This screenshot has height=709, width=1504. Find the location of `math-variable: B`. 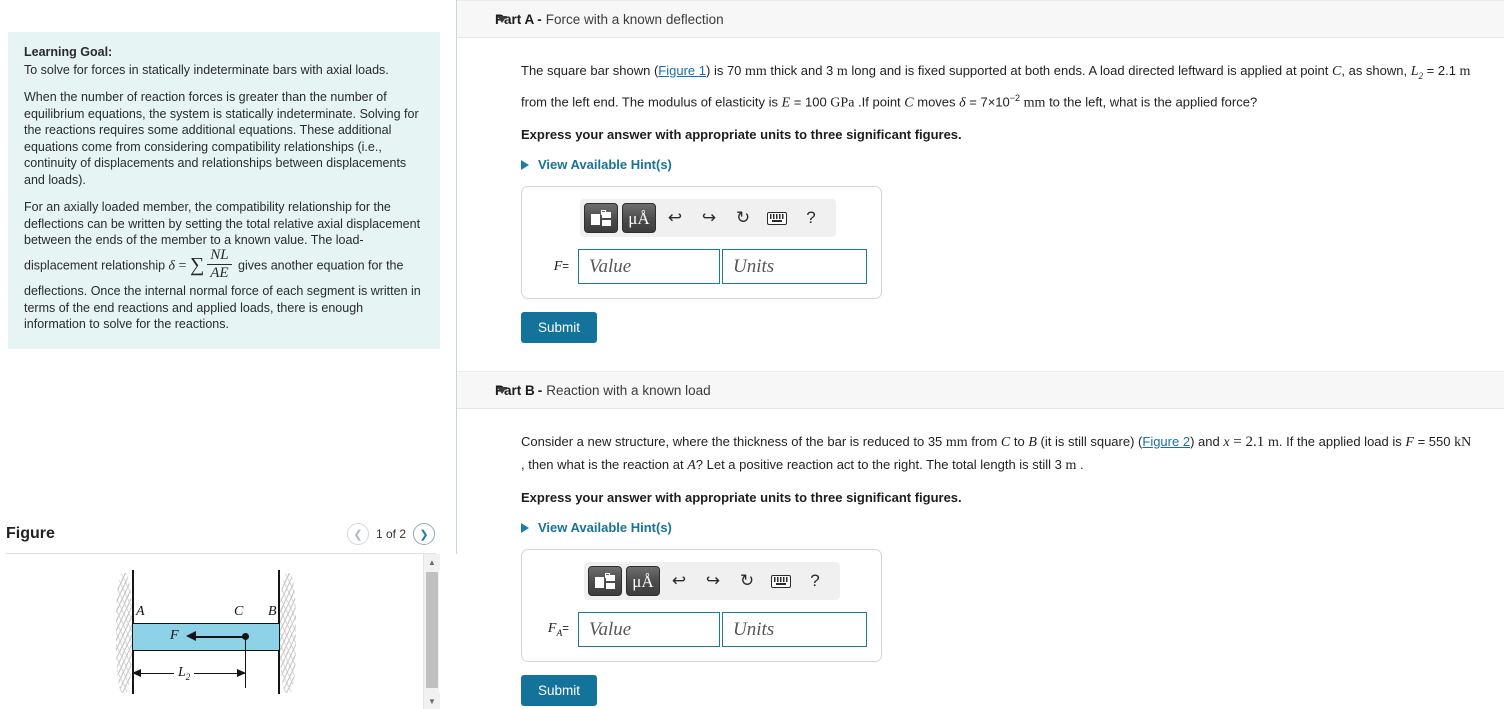

math-variable: B is located at coordinates (1032, 443).